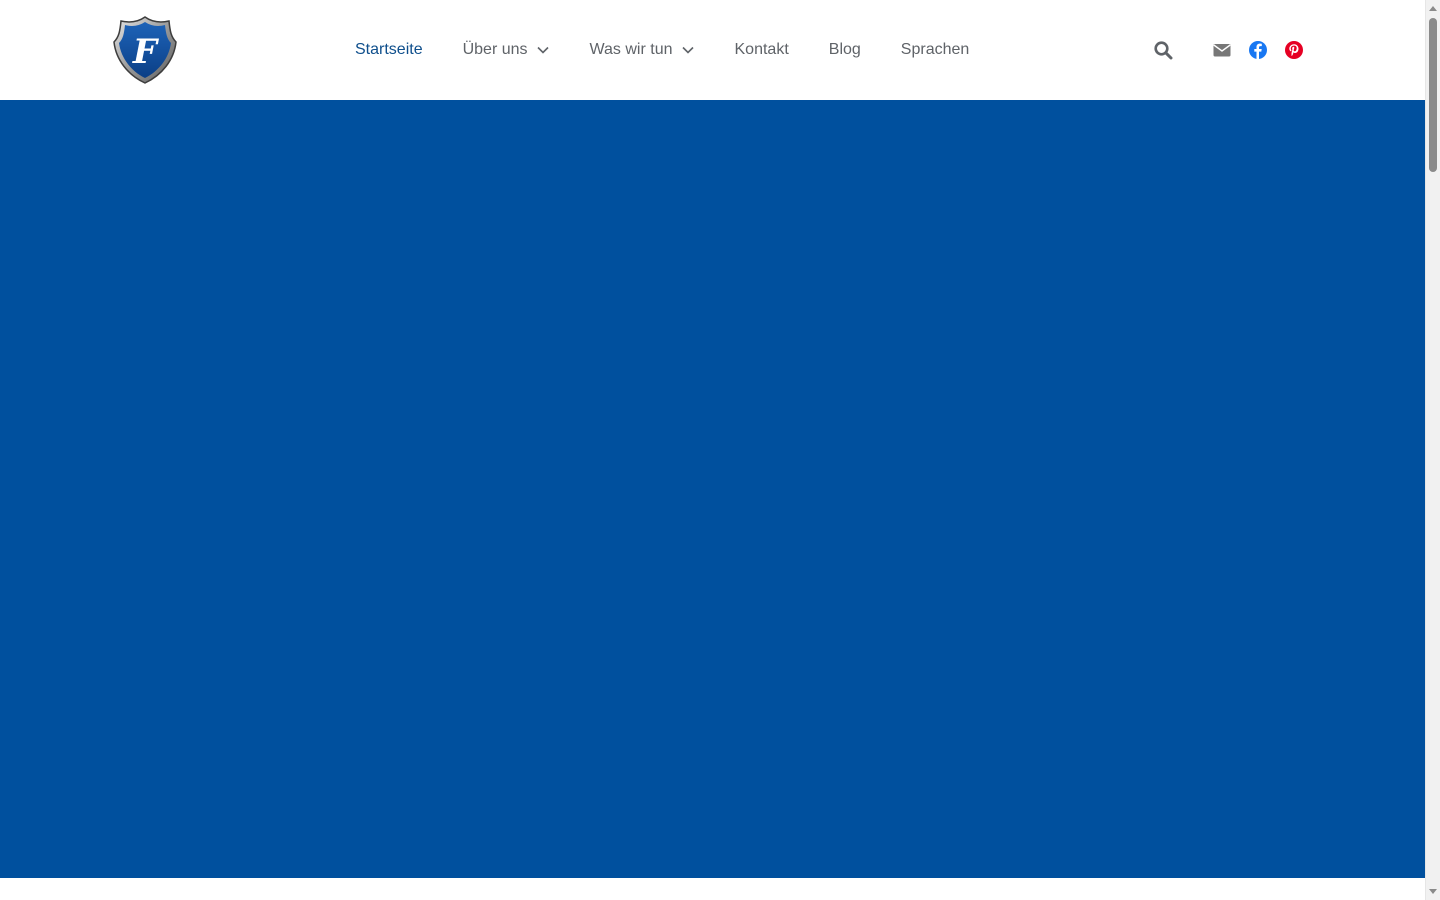  I want to click on nav-item-label: Über uns, so click(495, 49).